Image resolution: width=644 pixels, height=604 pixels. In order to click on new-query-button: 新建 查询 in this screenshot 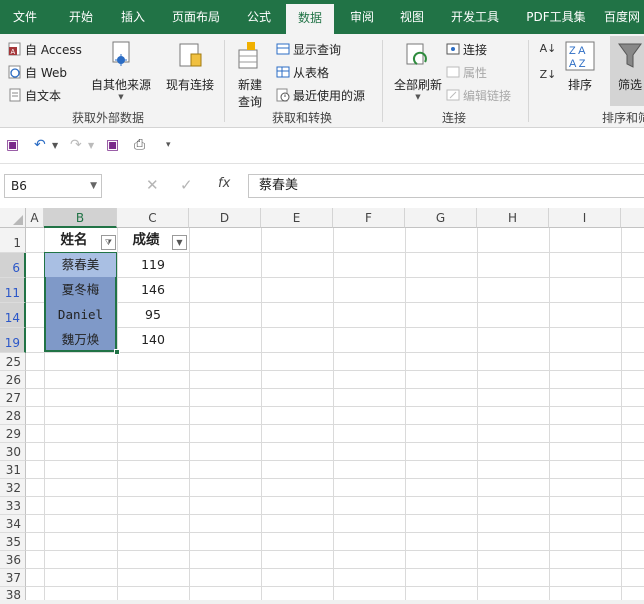, I will do `click(250, 75)`.